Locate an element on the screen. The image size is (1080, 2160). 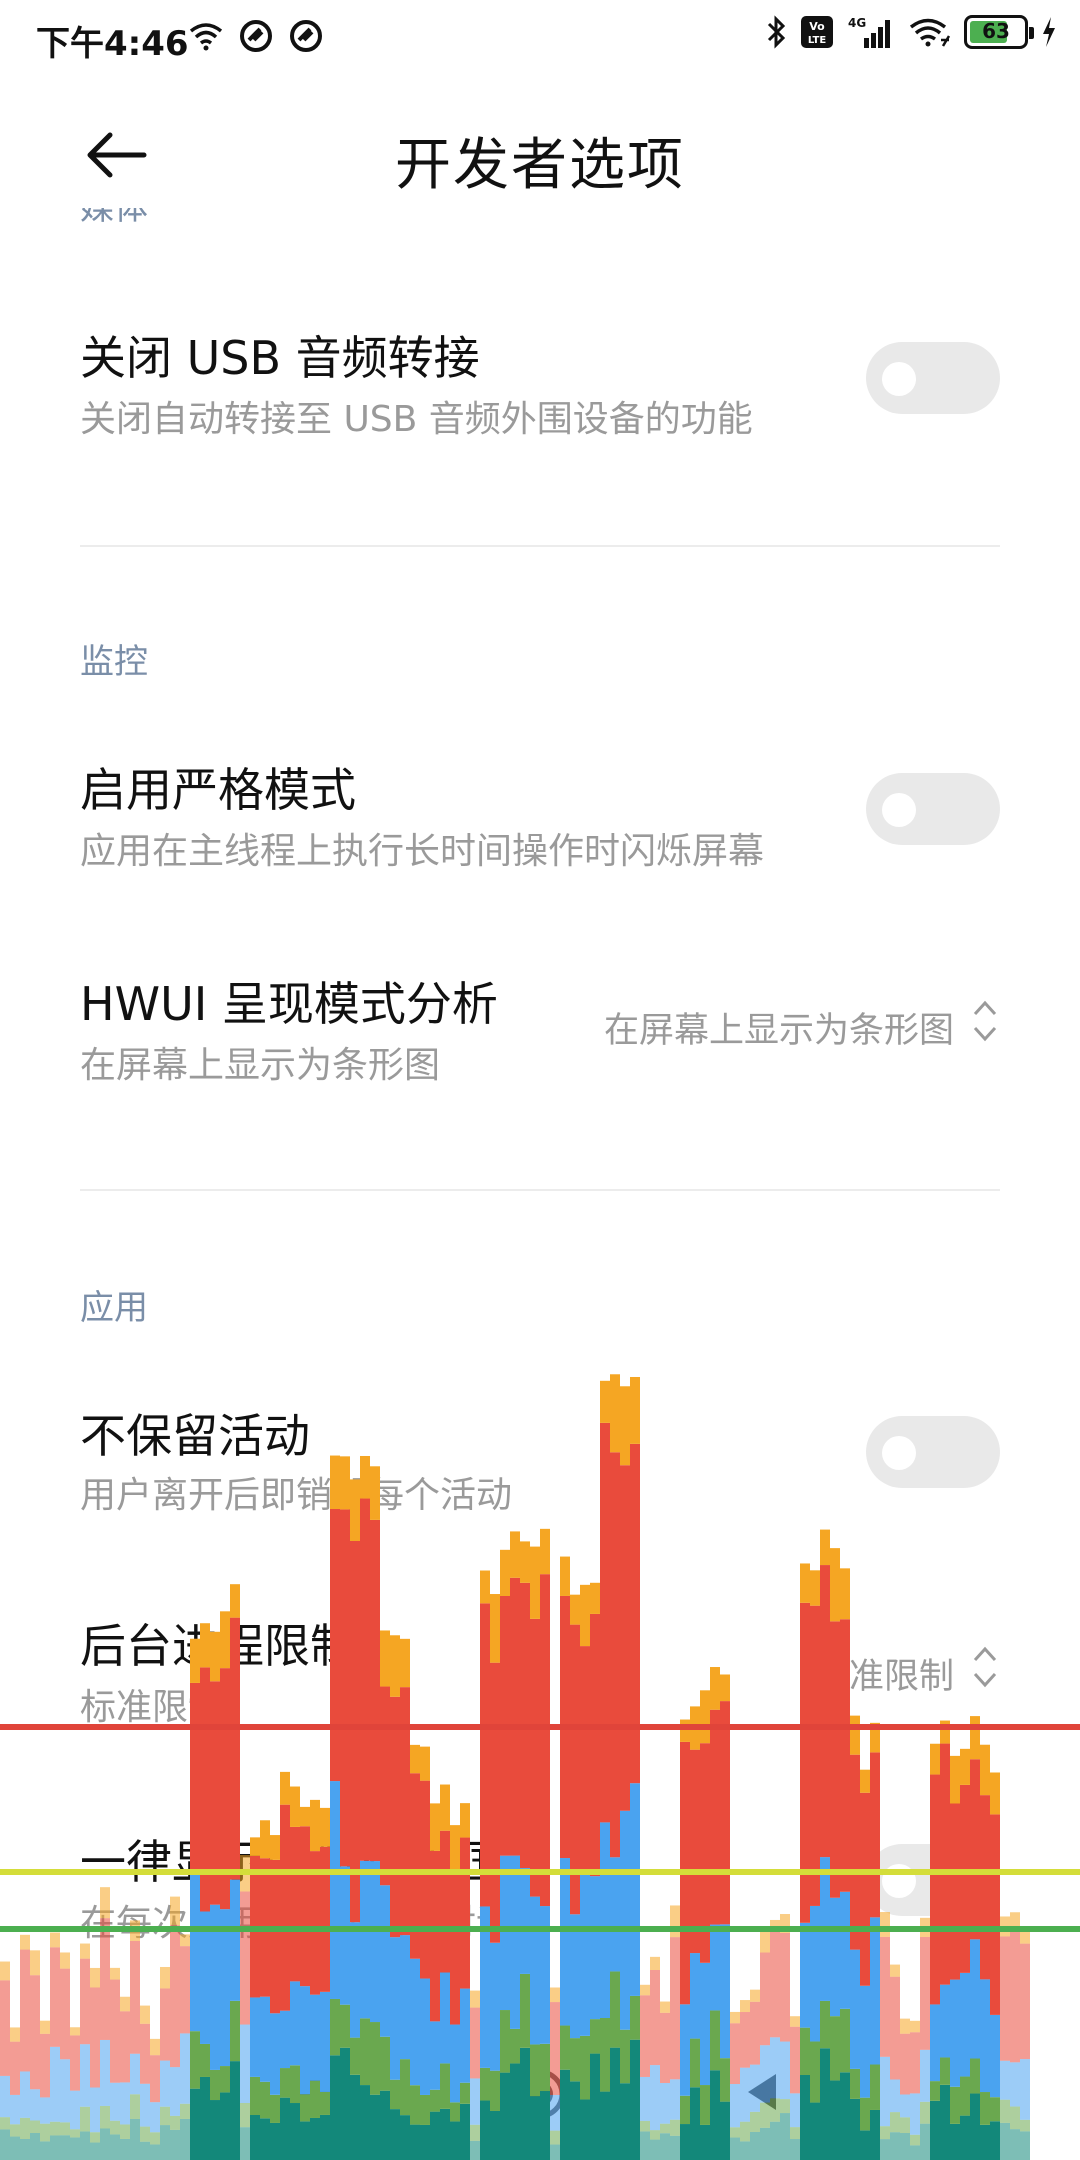
strict-mode-toggle is located at coordinates (933, 809).